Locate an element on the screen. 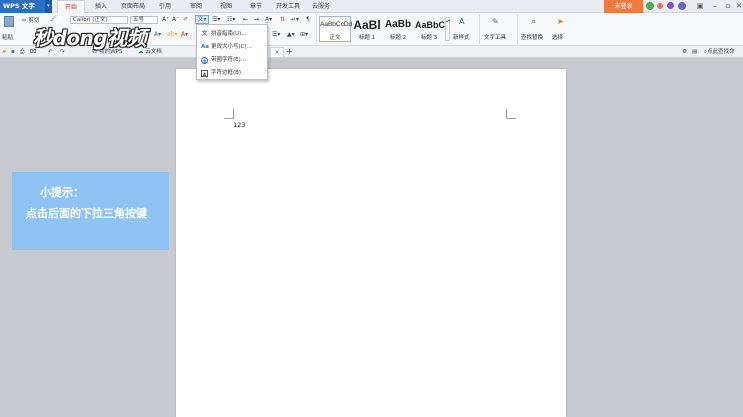  find-replace-button: 查找替换 is located at coordinates (532, 37).